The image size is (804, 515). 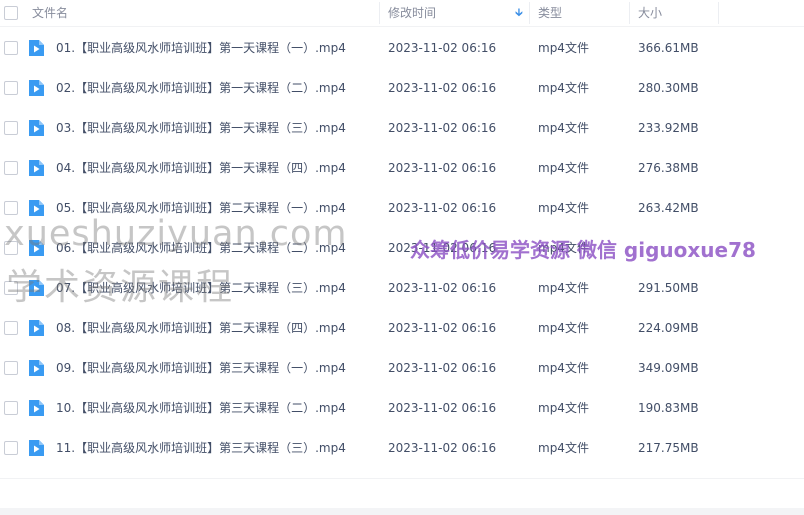 I want to click on list-divider, so click(x=402, y=478).